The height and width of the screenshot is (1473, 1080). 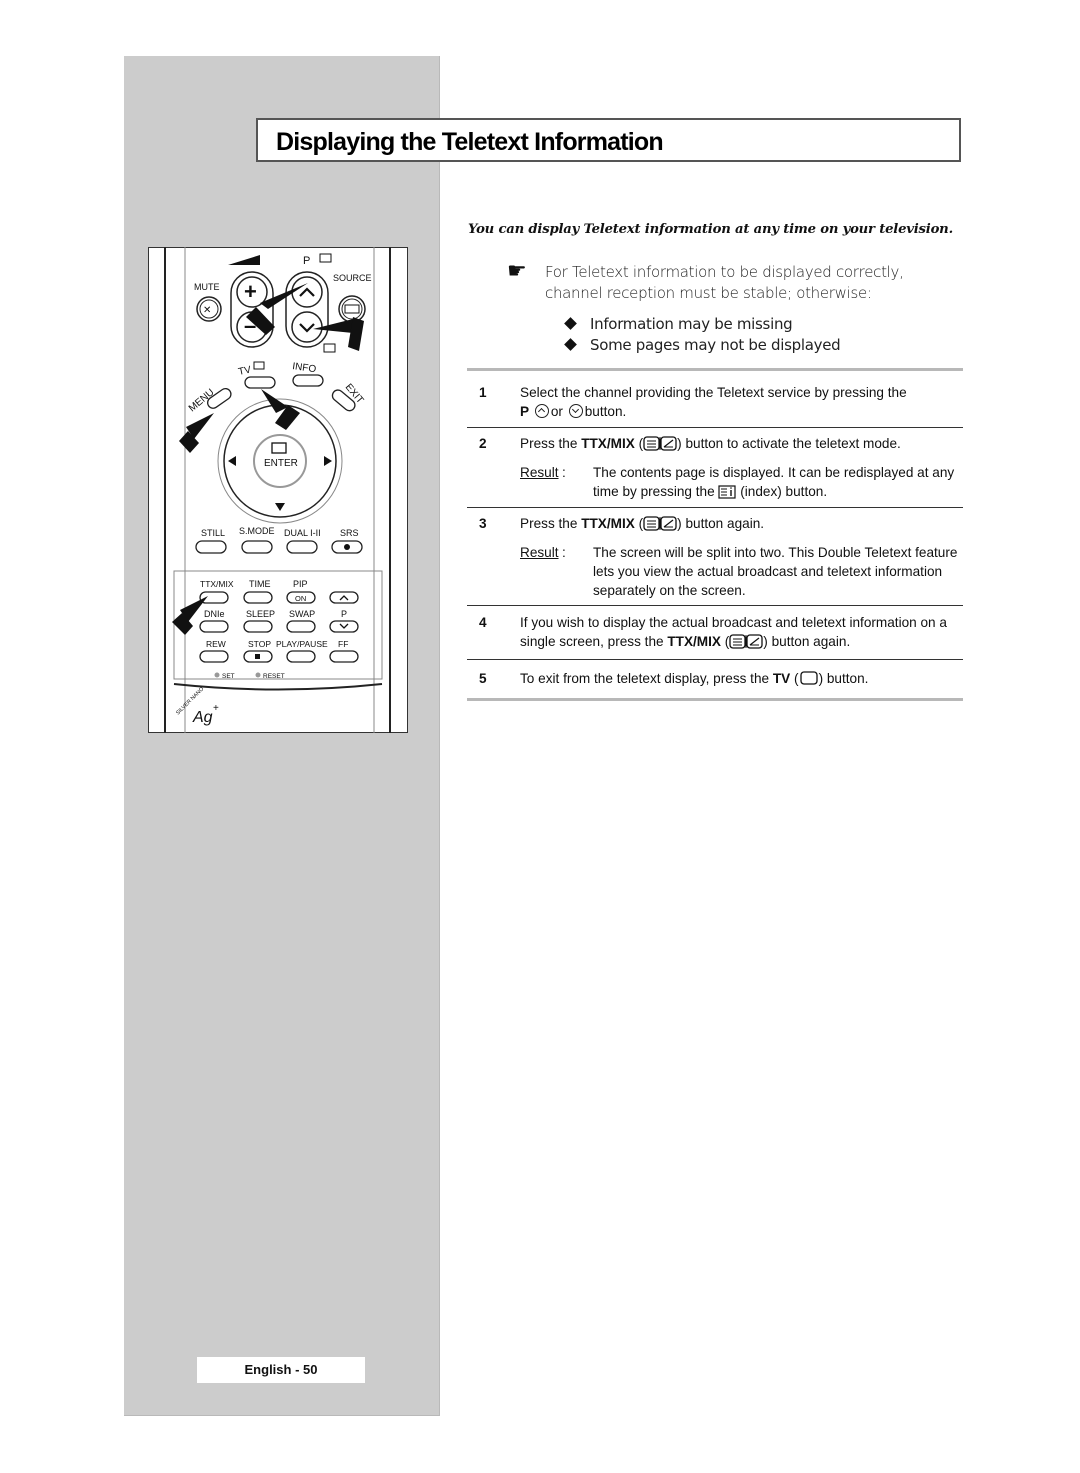 What do you see at coordinates (307, 327) in the screenshot?
I see `channel-down-button` at bounding box center [307, 327].